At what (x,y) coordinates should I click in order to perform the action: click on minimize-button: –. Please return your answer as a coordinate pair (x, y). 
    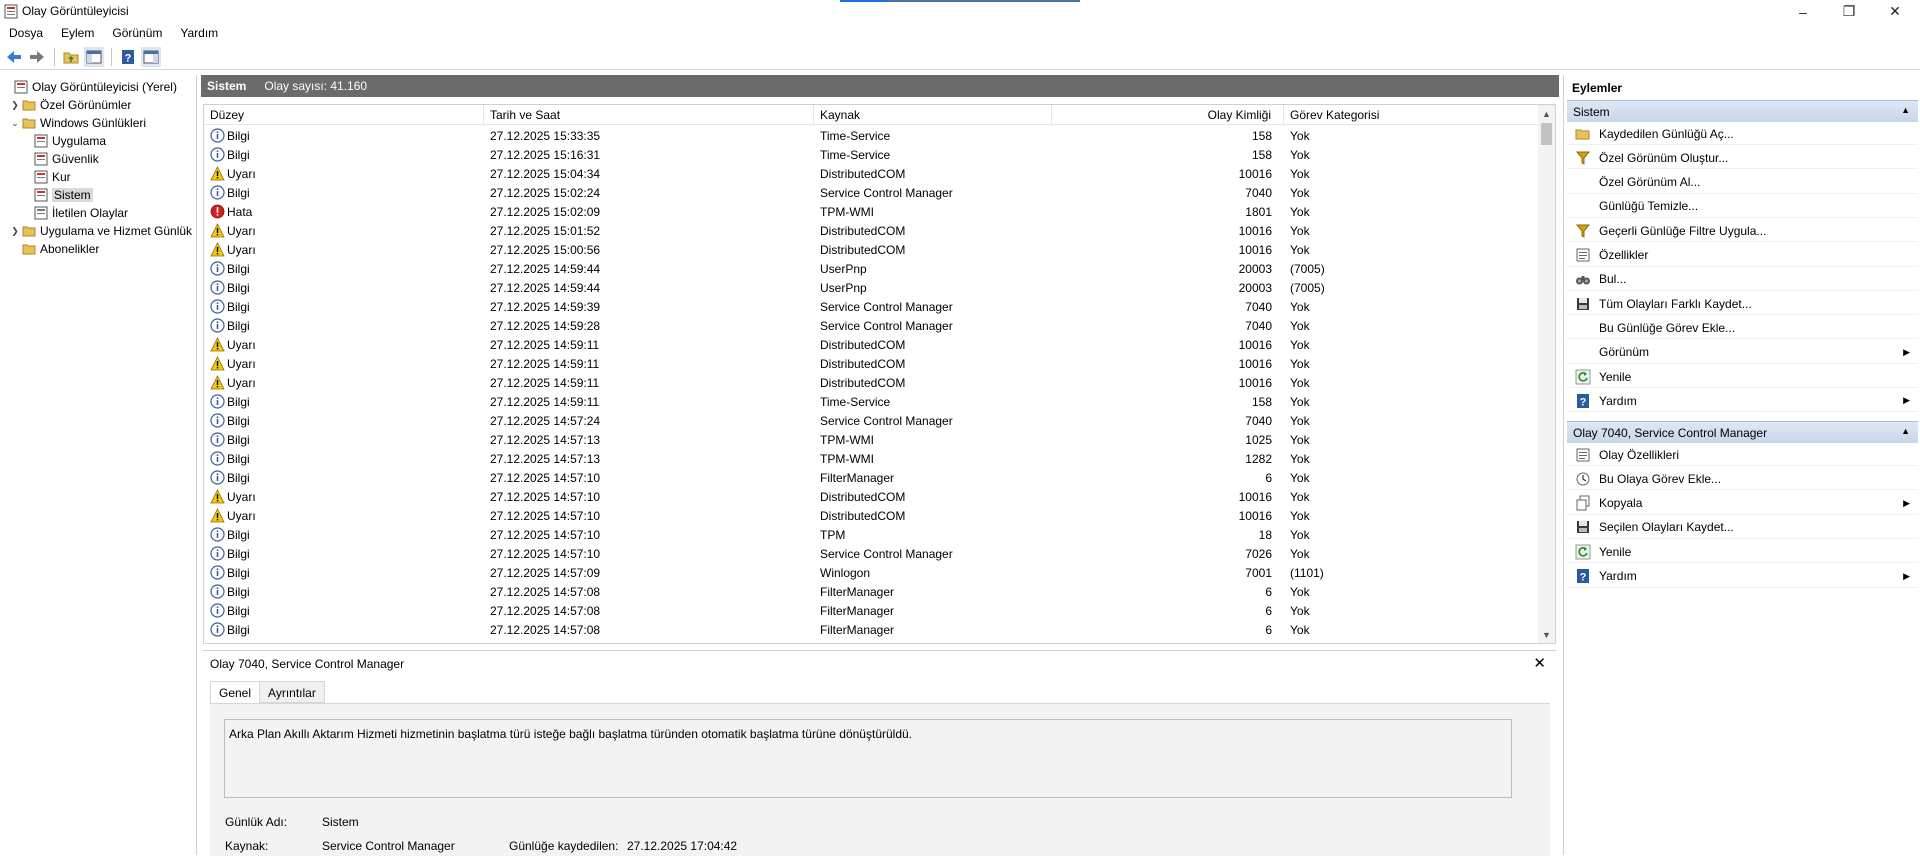
    Looking at the image, I should click on (1803, 11).